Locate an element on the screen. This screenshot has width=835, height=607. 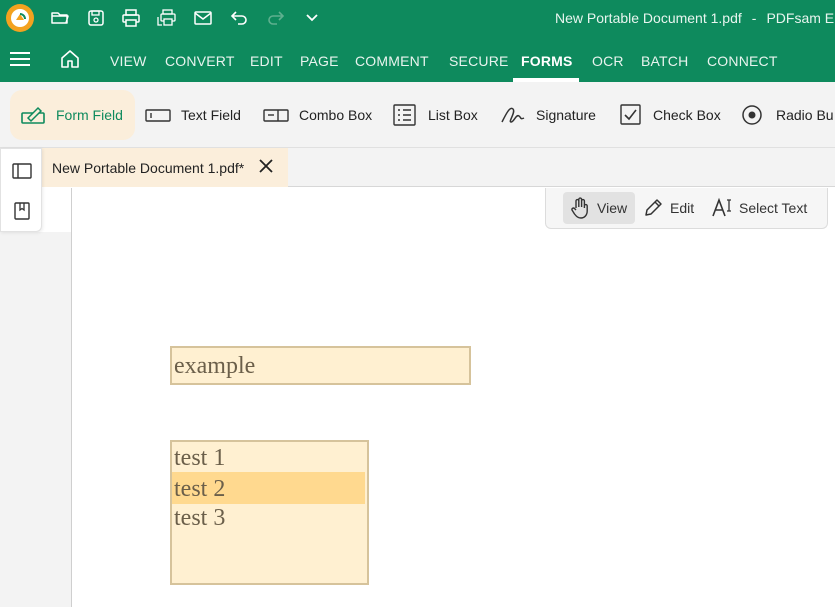
list-option: test 1 is located at coordinates (269, 458).